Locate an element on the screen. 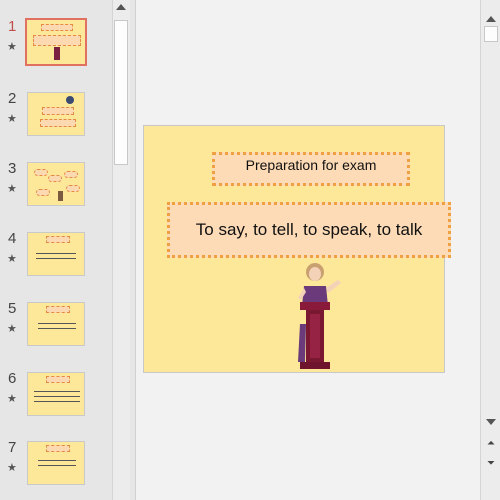 This screenshot has height=500, width=500. slide-subtitle-box: To say, to tell, to speak, to talk is located at coordinates (309, 230).